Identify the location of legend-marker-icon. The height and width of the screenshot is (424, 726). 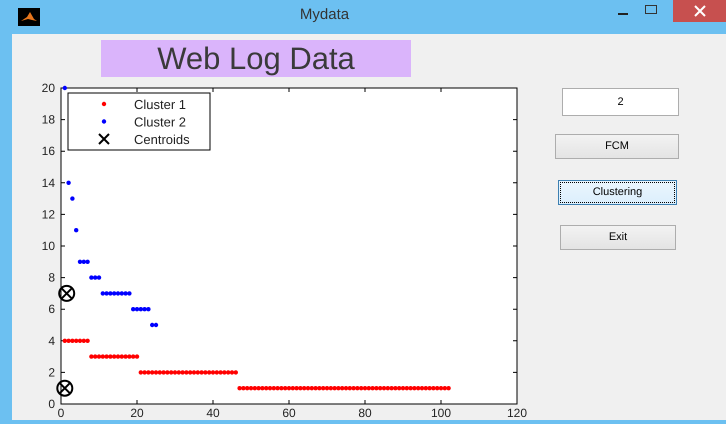
(104, 139).